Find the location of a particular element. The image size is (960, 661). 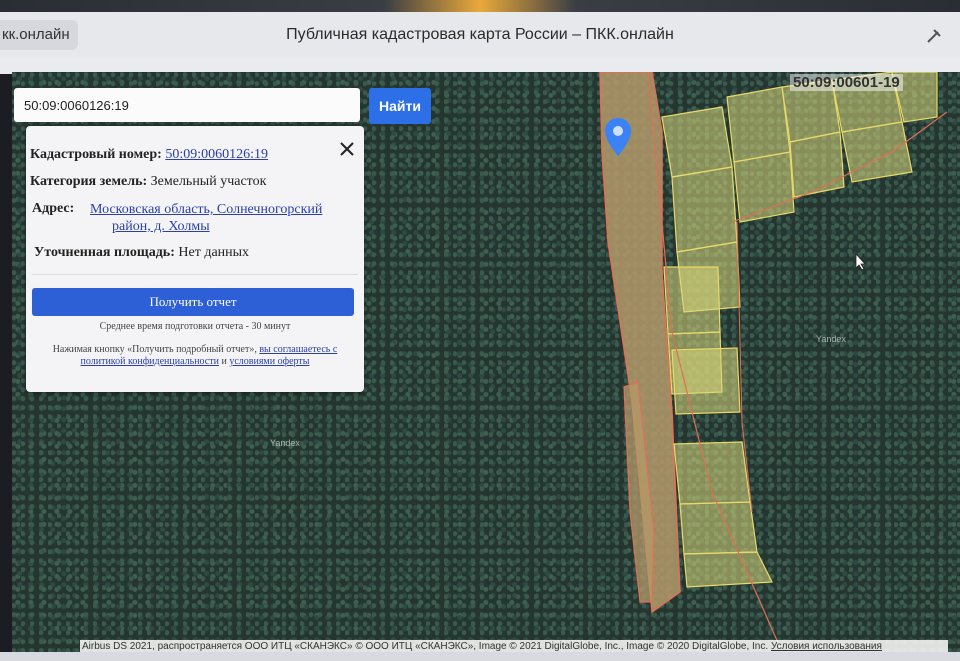

cadastral-row: Кадастровый номер: 50:09:0060126:19 is located at coordinates (149, 154).